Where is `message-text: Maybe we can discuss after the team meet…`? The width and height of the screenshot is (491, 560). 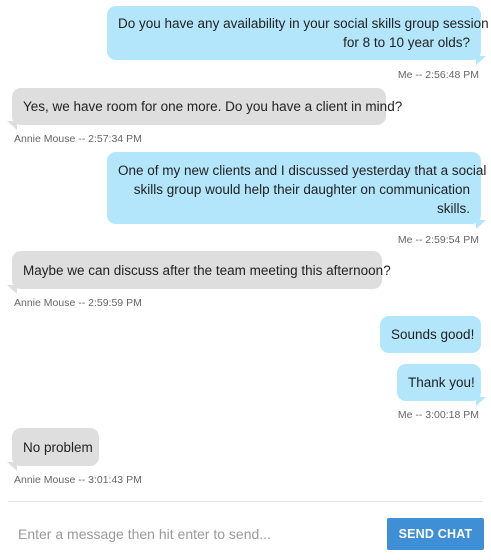
message-text: Maybe we can discuss after the team meet… is located at coordinates (207, 270).